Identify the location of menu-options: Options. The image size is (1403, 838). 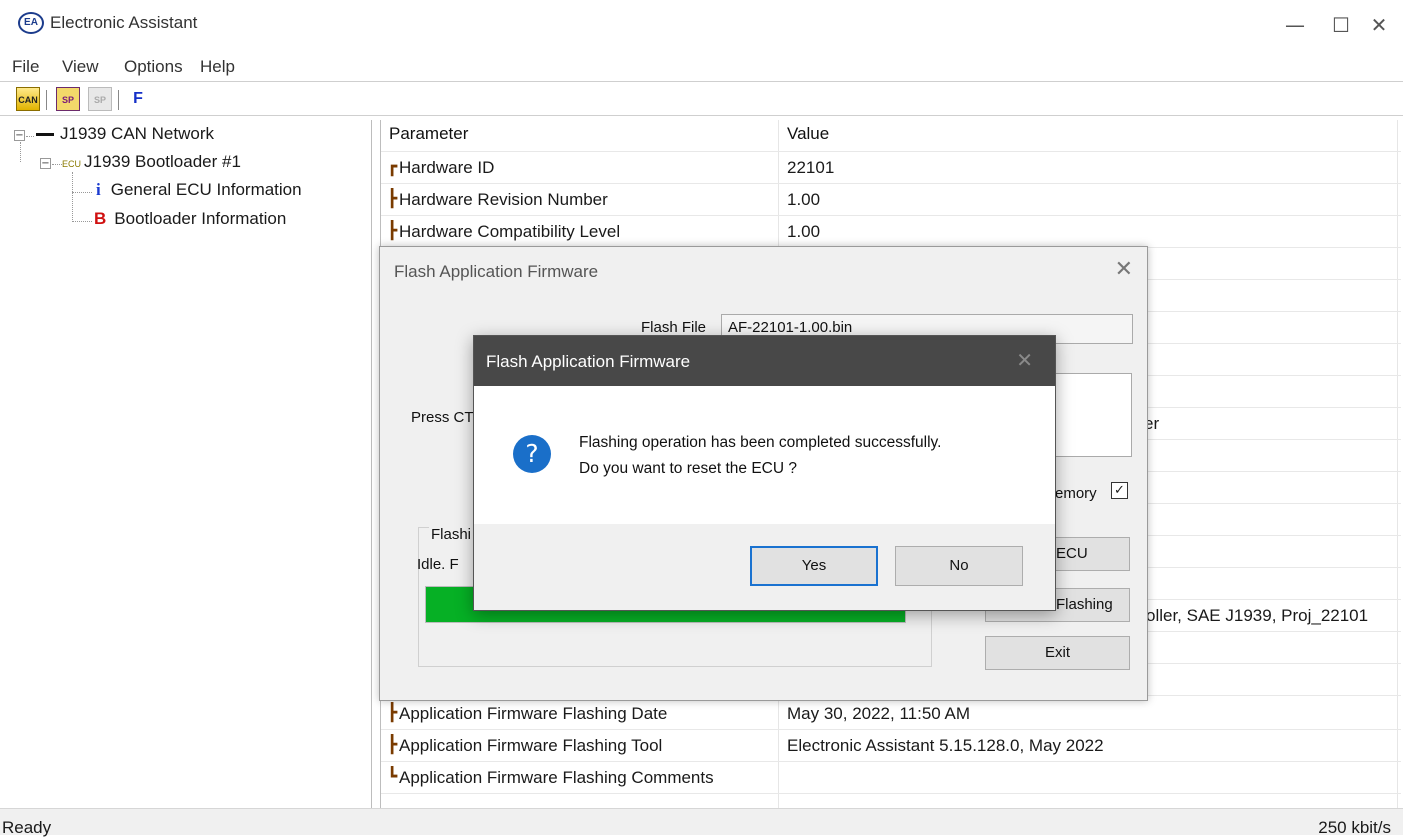
(153, 67).